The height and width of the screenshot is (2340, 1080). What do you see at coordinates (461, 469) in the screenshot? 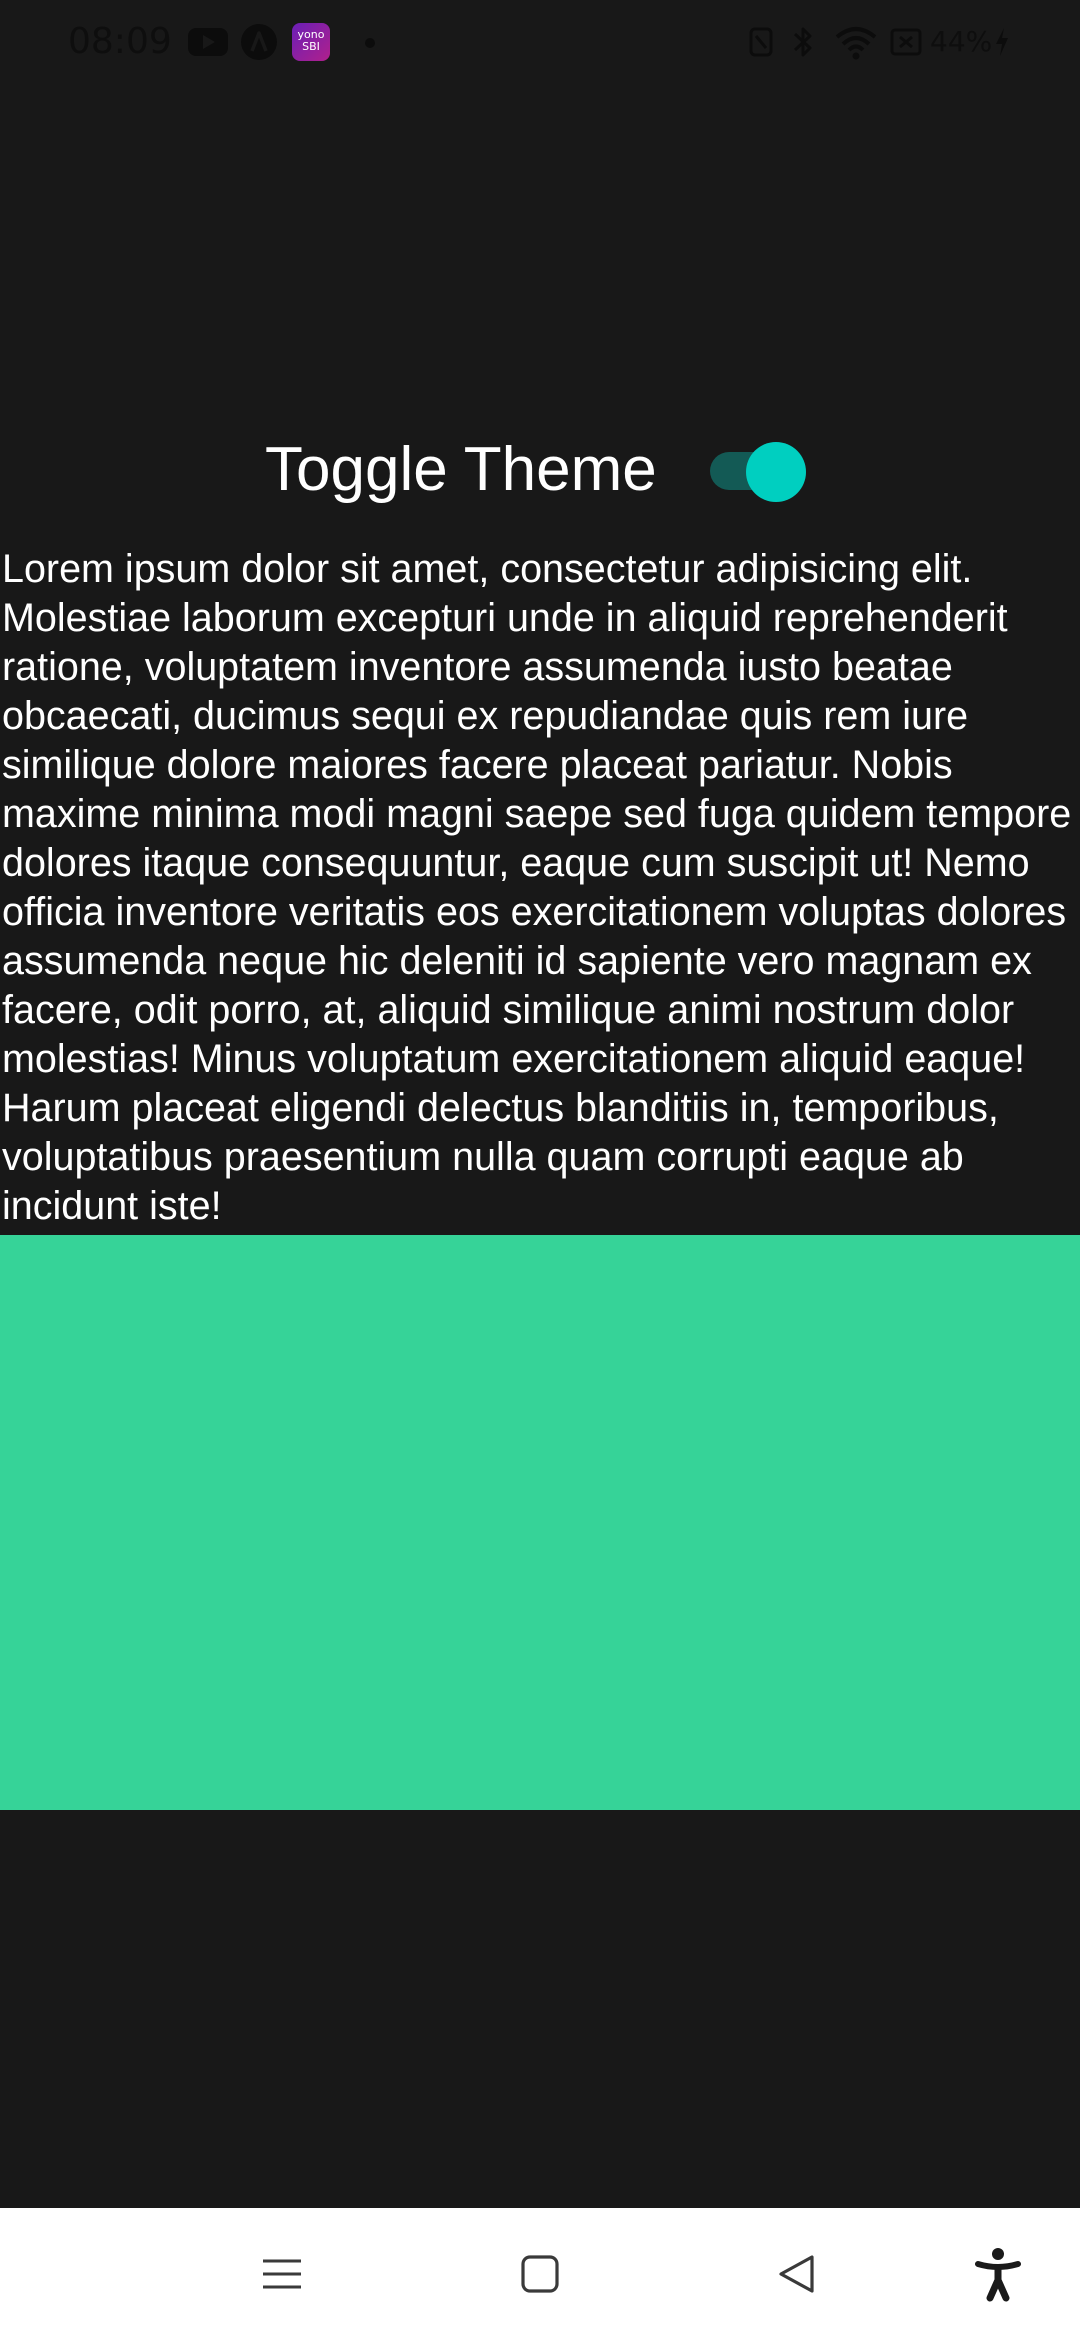
I see `toggle-theme-label: Toggle Theme` at bounding box center [461, 469].